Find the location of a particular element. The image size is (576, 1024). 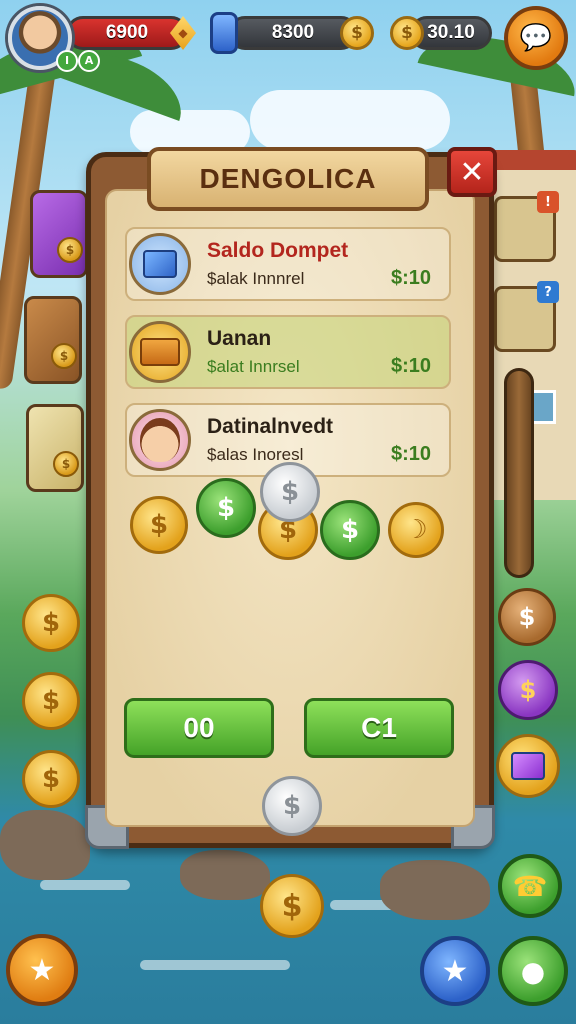

gem-add-coin-icon: $ is located at coordinates (357, 33).